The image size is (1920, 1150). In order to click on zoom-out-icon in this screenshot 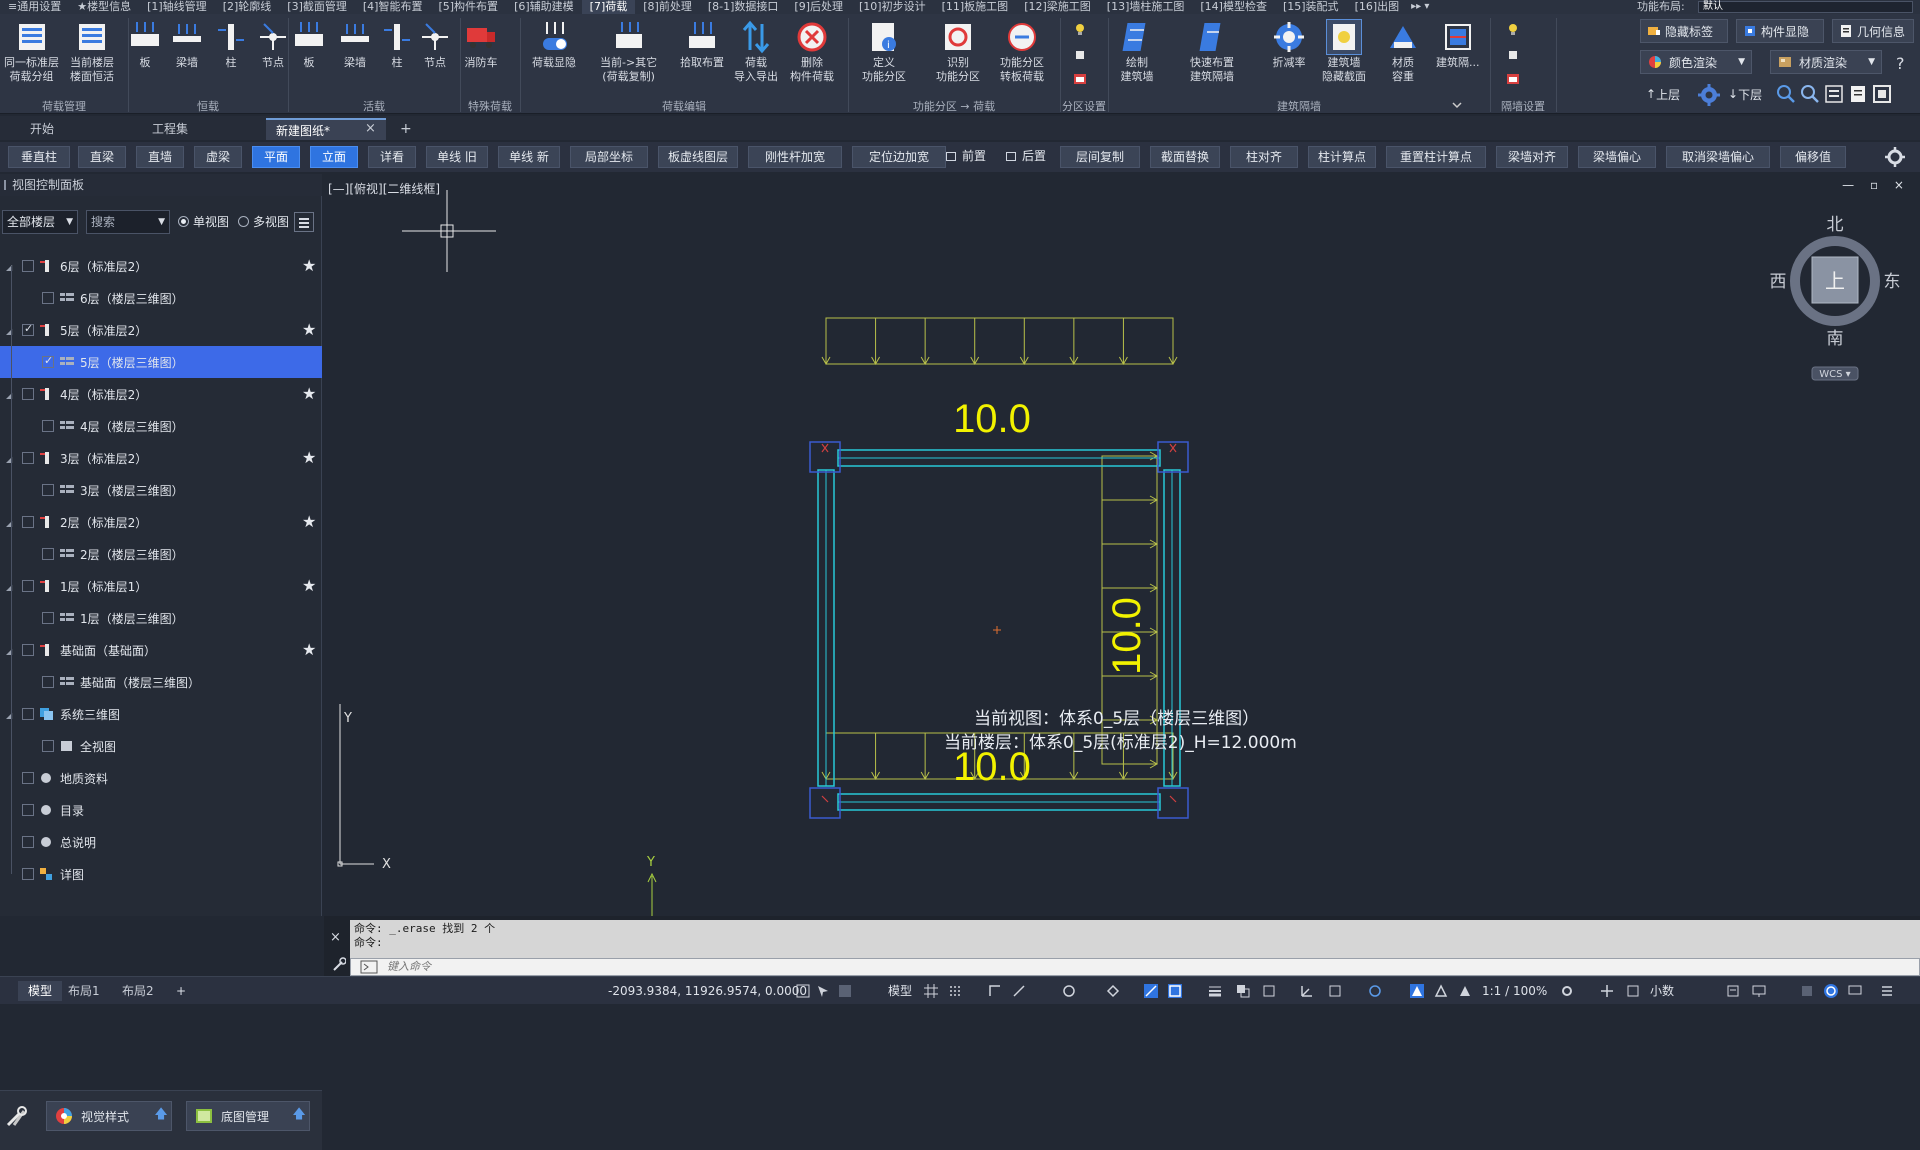, I will do `click(1810, 94)`.